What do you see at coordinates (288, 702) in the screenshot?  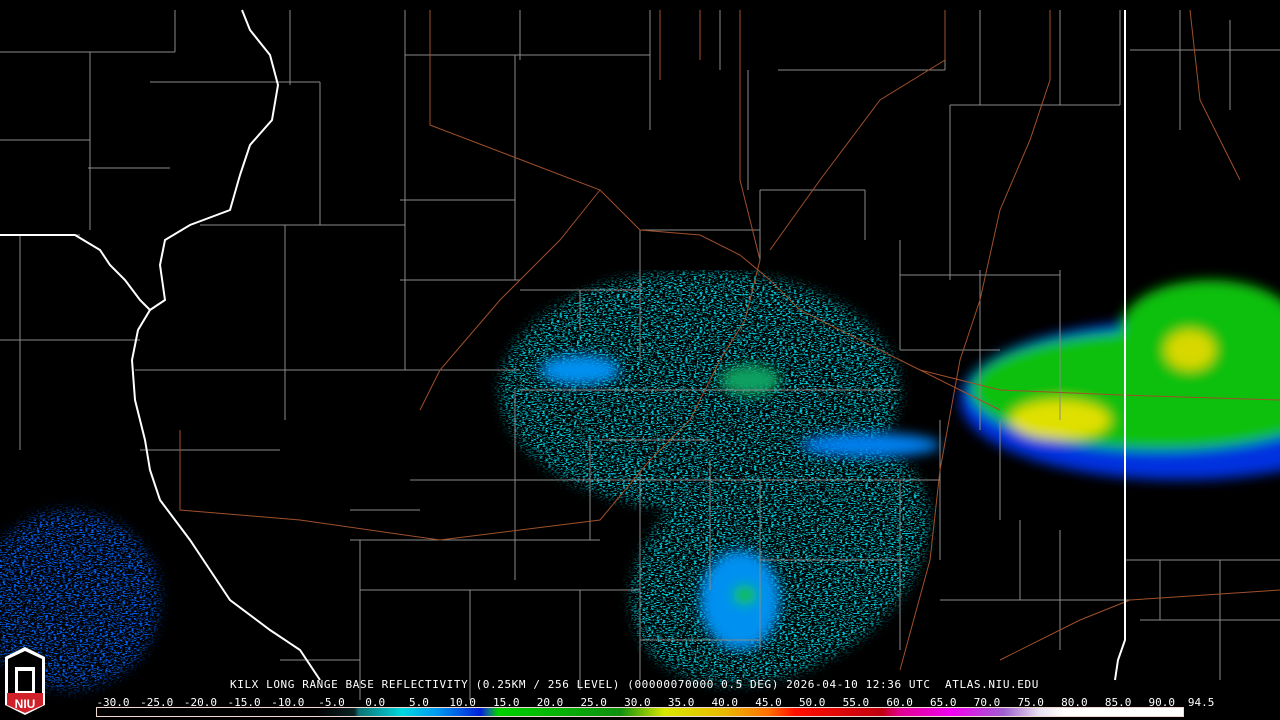 I see `colorbar-label: -10.0` at bounding box center [288, 702].